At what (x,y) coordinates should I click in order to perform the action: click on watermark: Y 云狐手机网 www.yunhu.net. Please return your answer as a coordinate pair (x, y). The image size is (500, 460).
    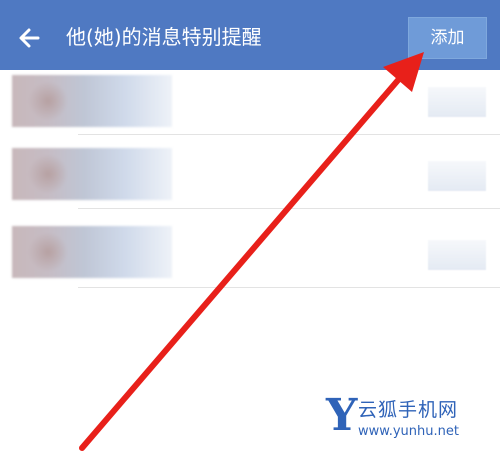
    Looking at the image, I should click on (407, 418).